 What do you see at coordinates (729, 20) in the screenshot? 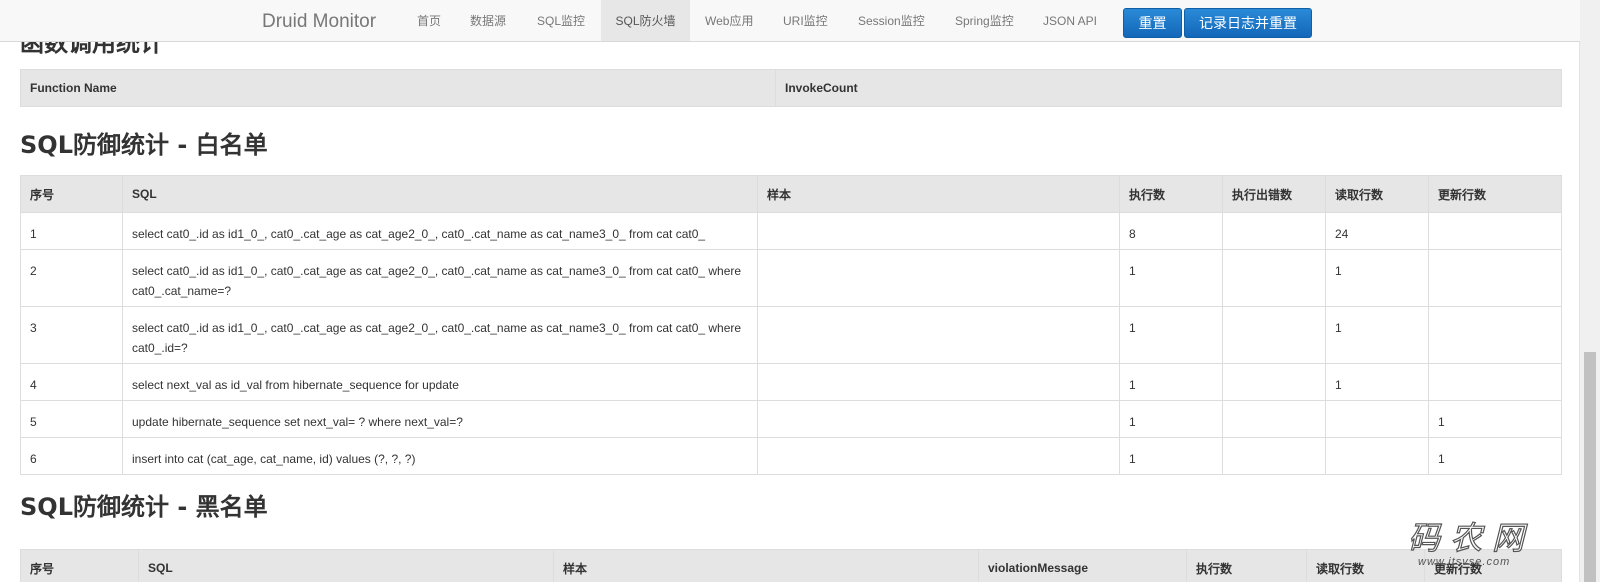
I see `nav-web-app: Web应用` at bounding box center [729, 20].